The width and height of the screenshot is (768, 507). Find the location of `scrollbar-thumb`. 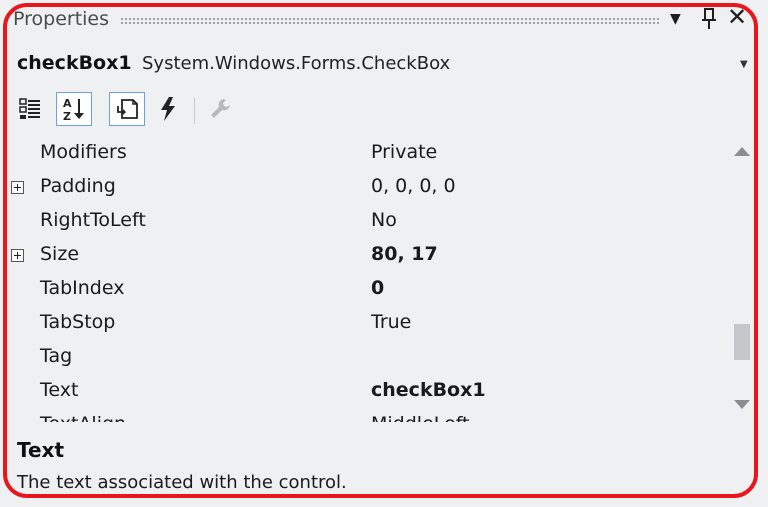

scrollbar-thumb is located at coordinates (742, 342).